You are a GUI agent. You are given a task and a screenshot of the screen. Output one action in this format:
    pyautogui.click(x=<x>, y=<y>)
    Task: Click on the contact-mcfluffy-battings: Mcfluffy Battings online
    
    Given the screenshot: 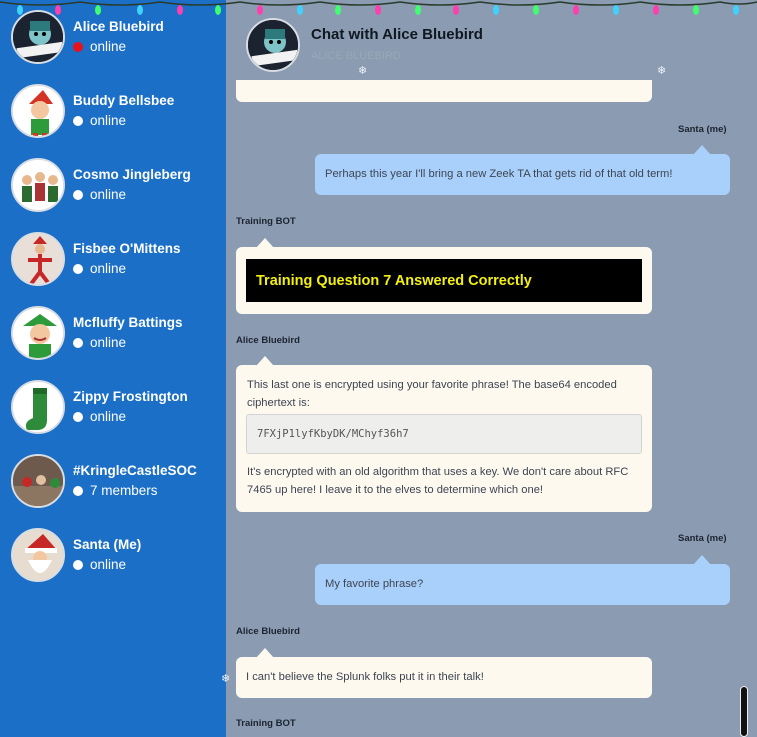 What is the action you would take?
    pyautogui.click(x=113, y=333)
    